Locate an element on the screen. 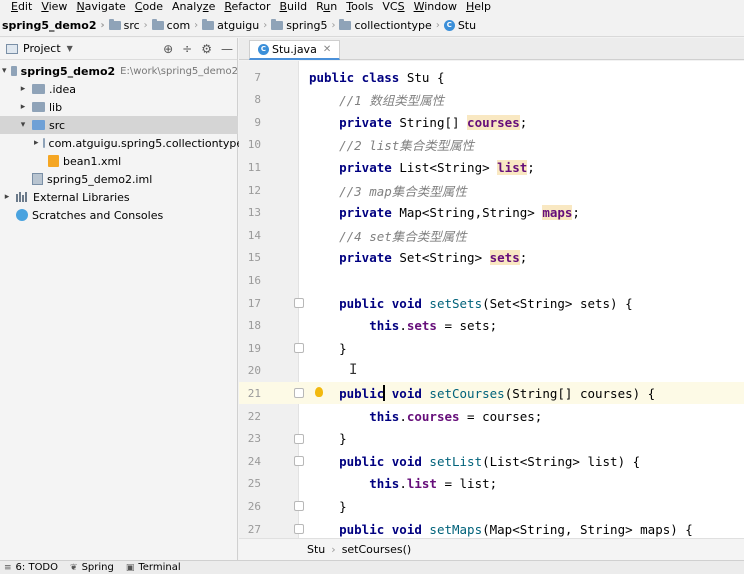 This screenshot has height=574, width=744. editor-breadcrumb-item: Stu is located at coordinates (316, 549).